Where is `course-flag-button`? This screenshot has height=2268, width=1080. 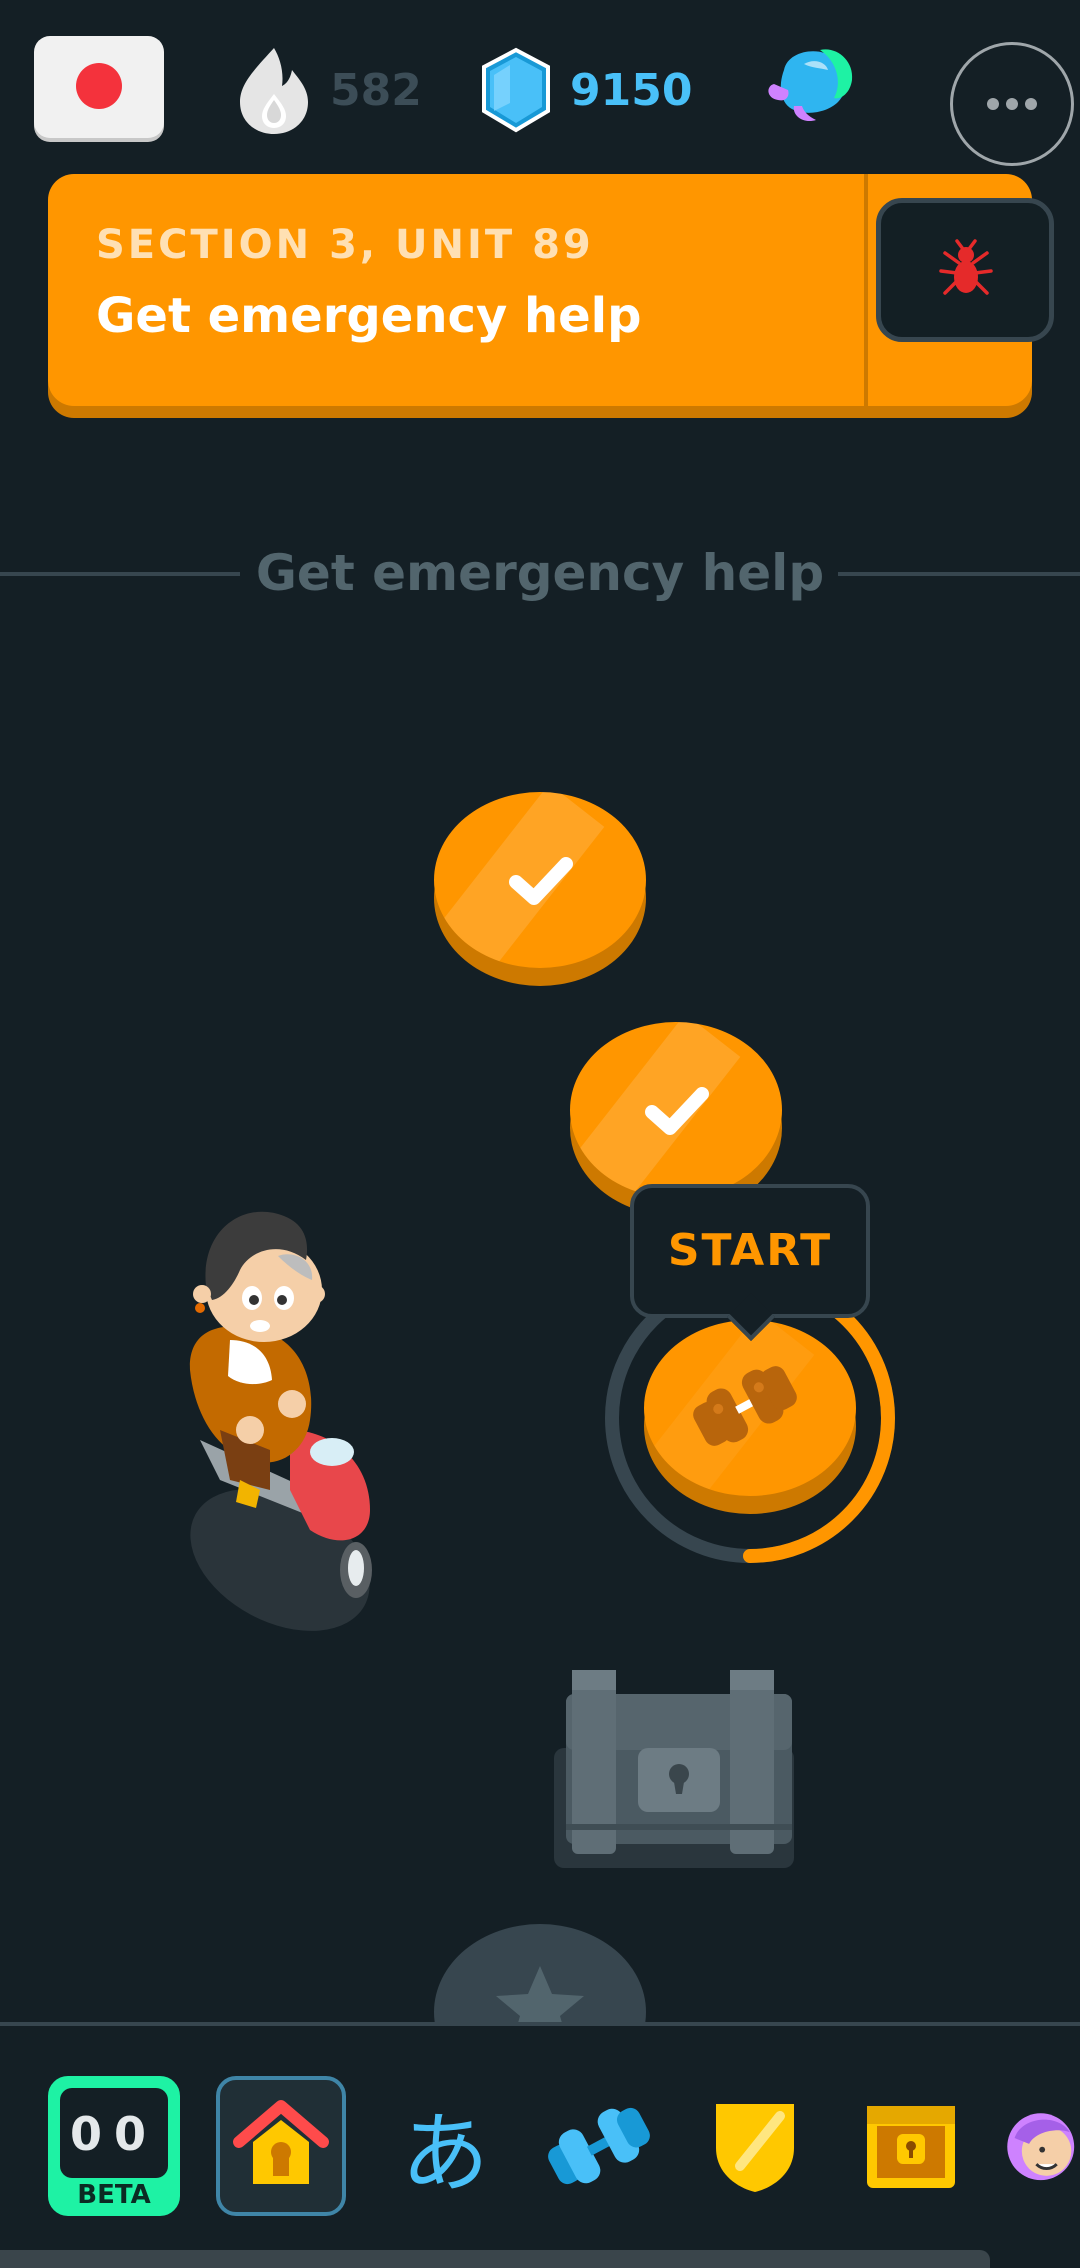
course-flag-button is located at coordinates (99, 87).